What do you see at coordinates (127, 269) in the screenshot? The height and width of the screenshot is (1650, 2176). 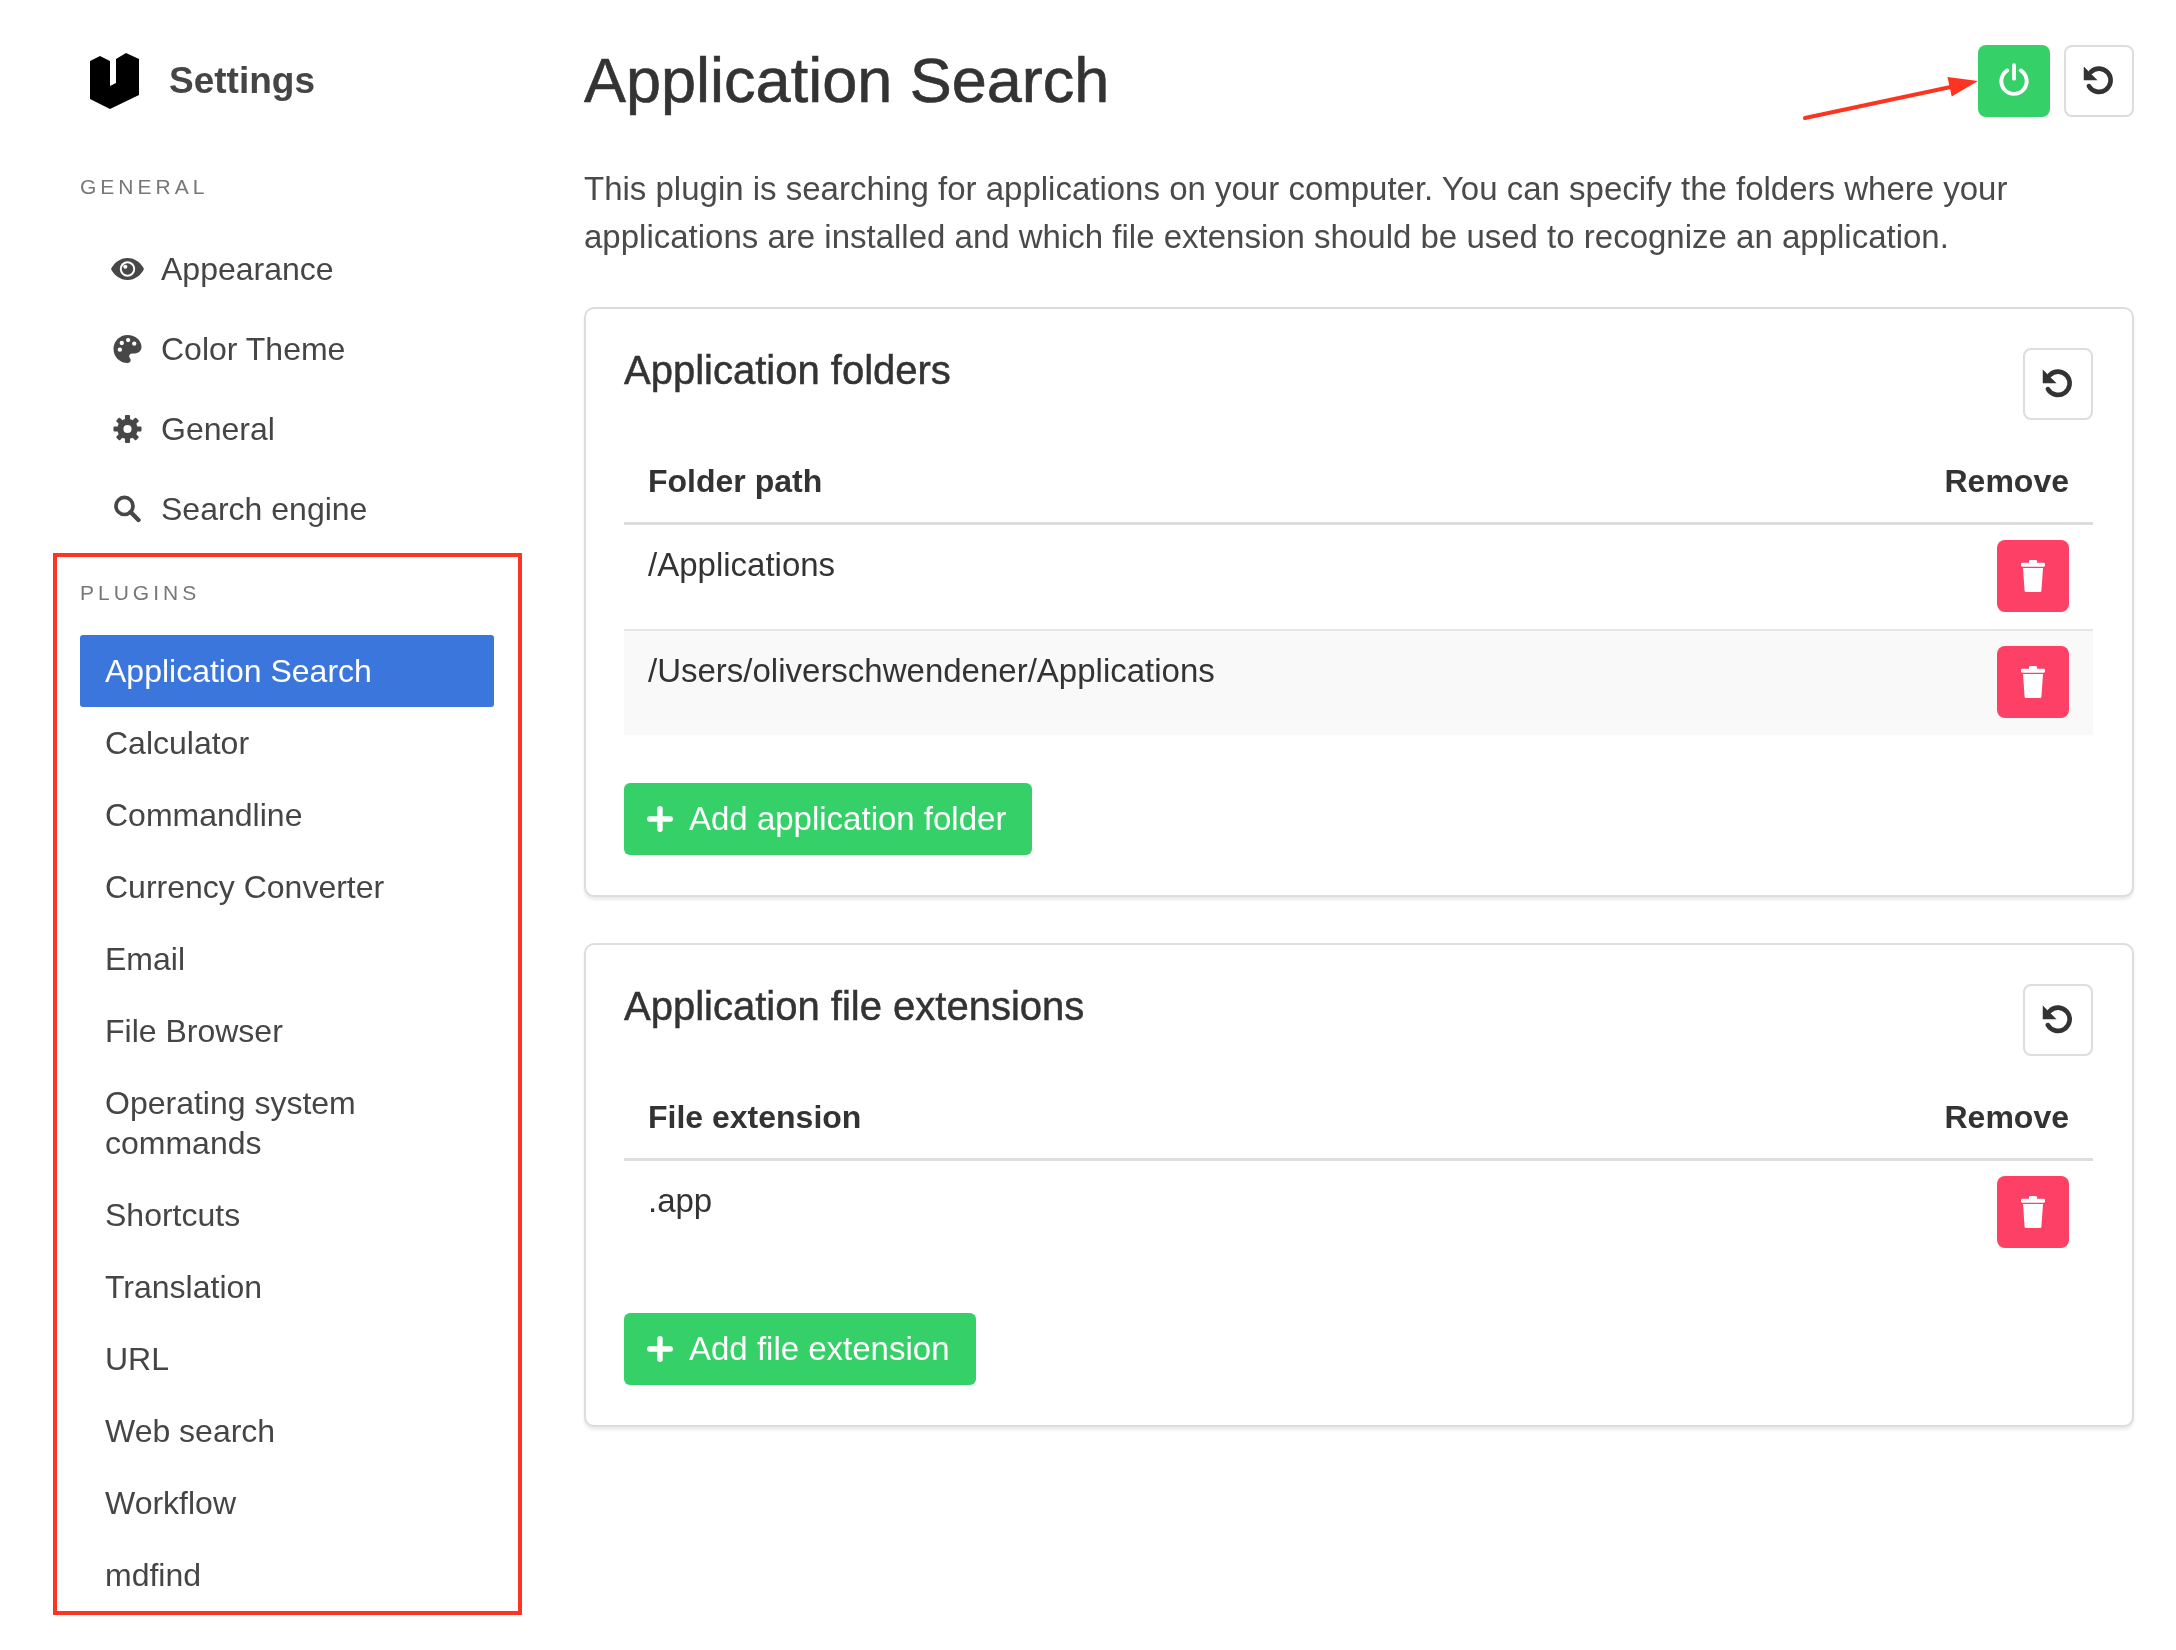 I see `eye-icon` at bounding box center [127, 269].